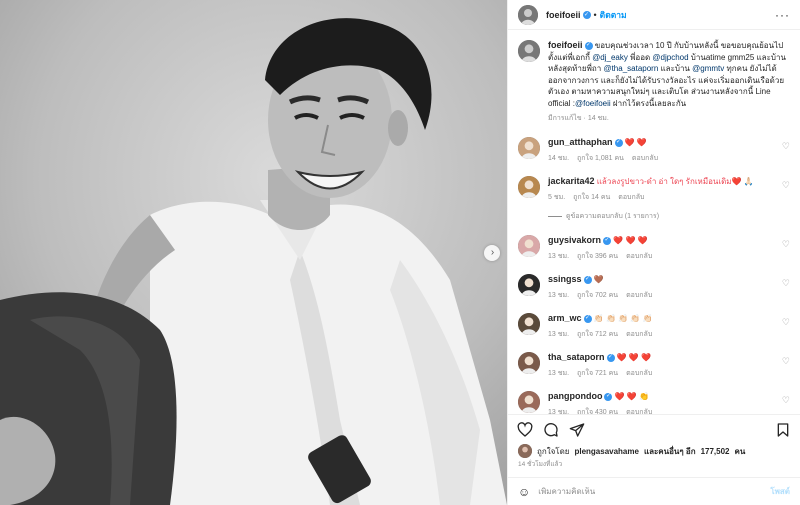 The height and width of the screenshot is (505, 800). What do you see at coordinates (571, 181) in the screenshot?
I see `comment-username: jackarita42` at bounding box center [571, 181].